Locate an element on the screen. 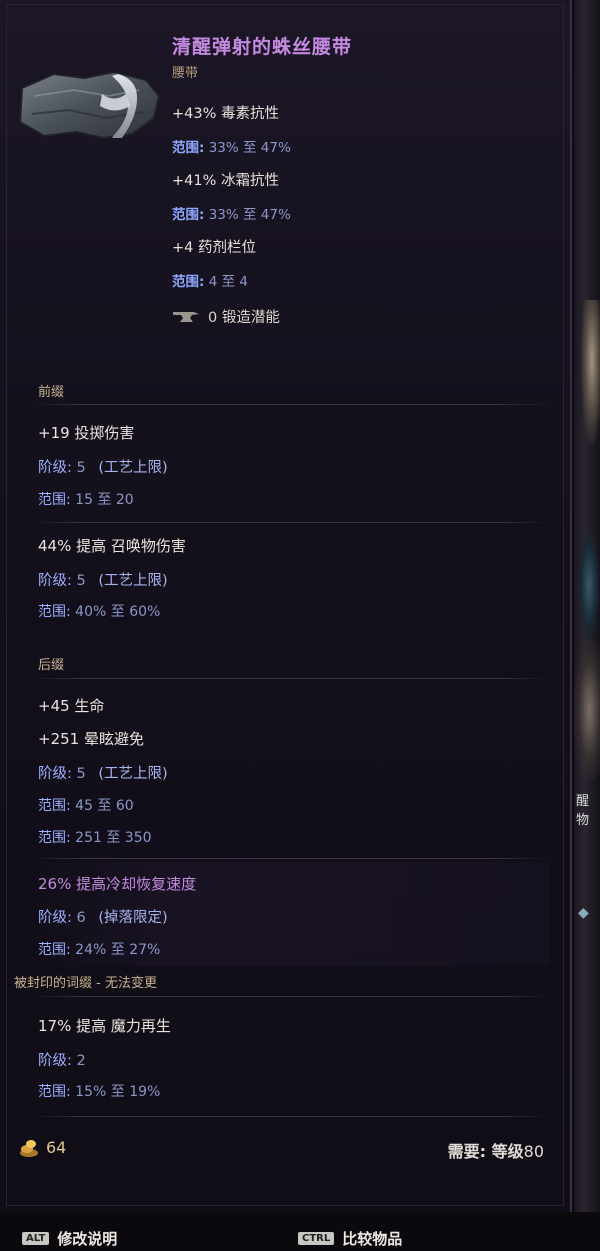  item-name: 清醒弹射的蛛丝腰带 is located at coordinates (262, 47).